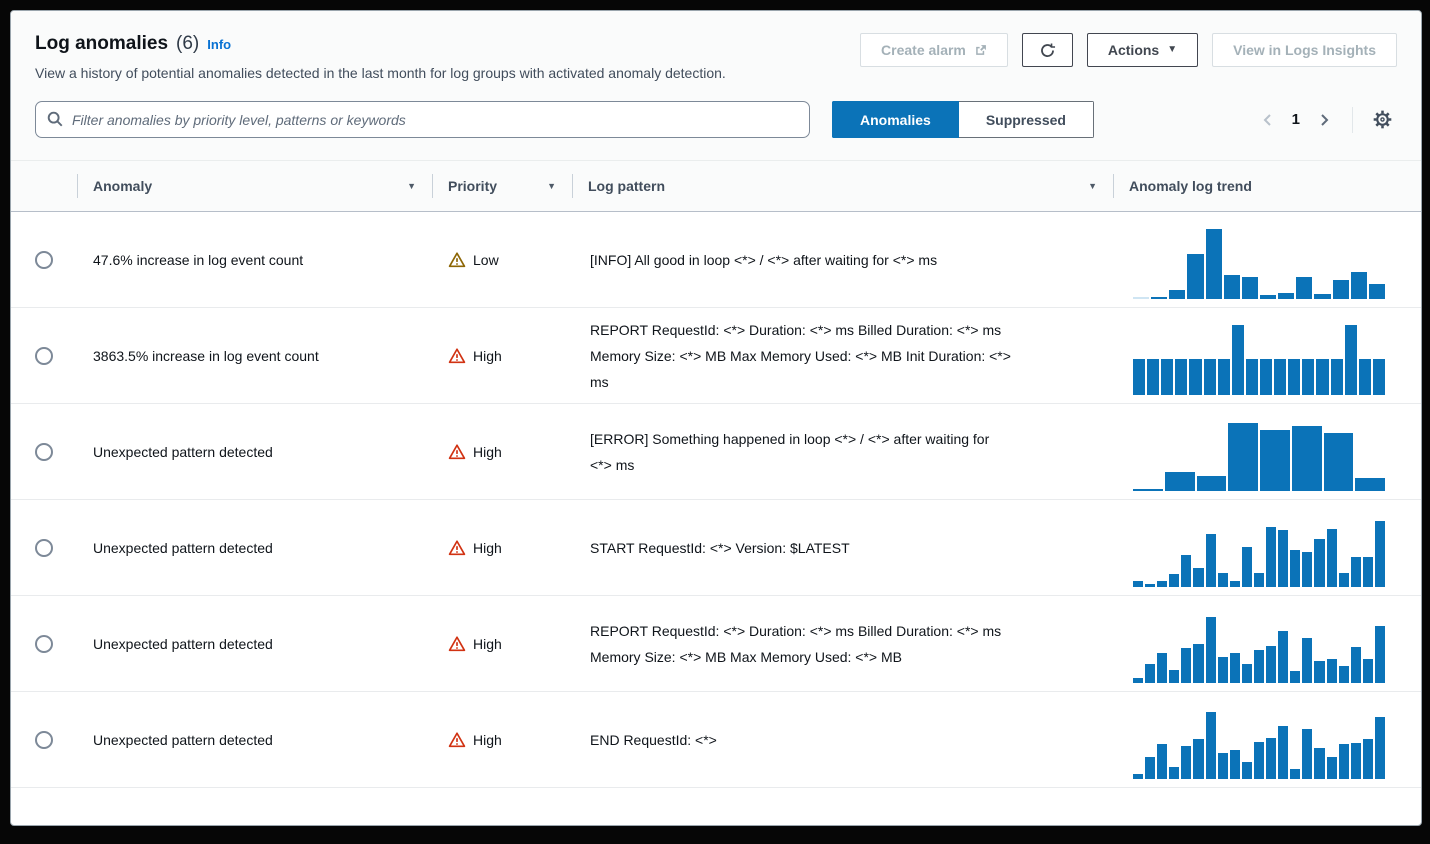 Image resolution: width=1430 pixels, height=844 pixels. Describe the element at coordinates (1142, 50) in the screenshot. I see `actions-button: Actions ▼` at that location.